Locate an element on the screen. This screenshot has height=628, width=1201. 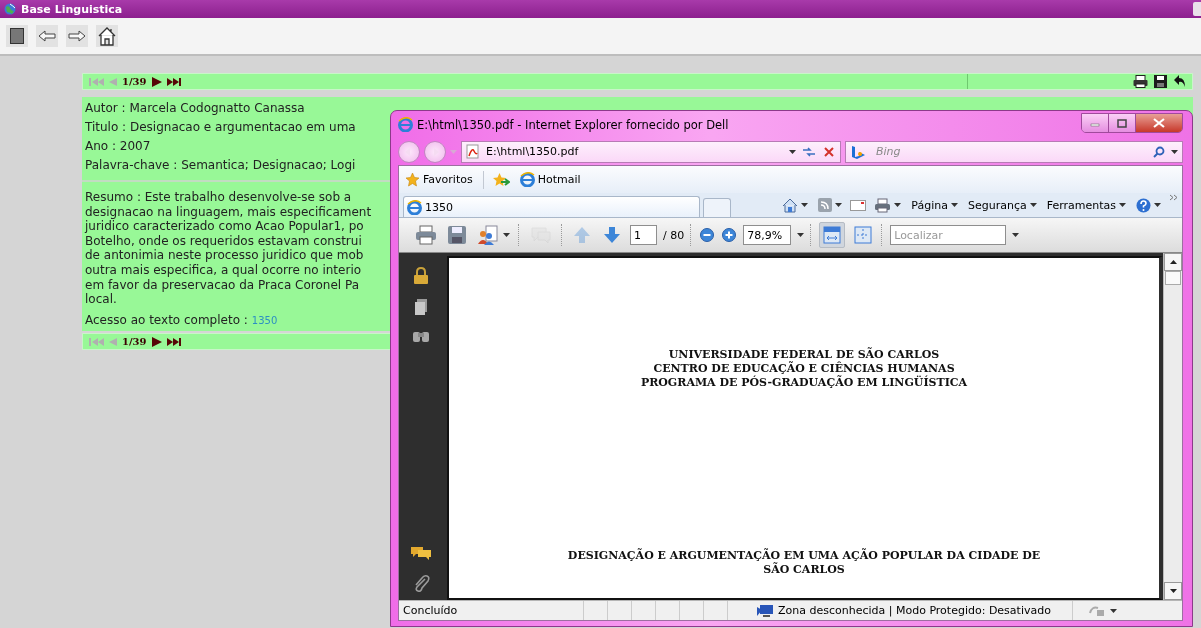
binoculars-icon is located at coordinates (421, 336).